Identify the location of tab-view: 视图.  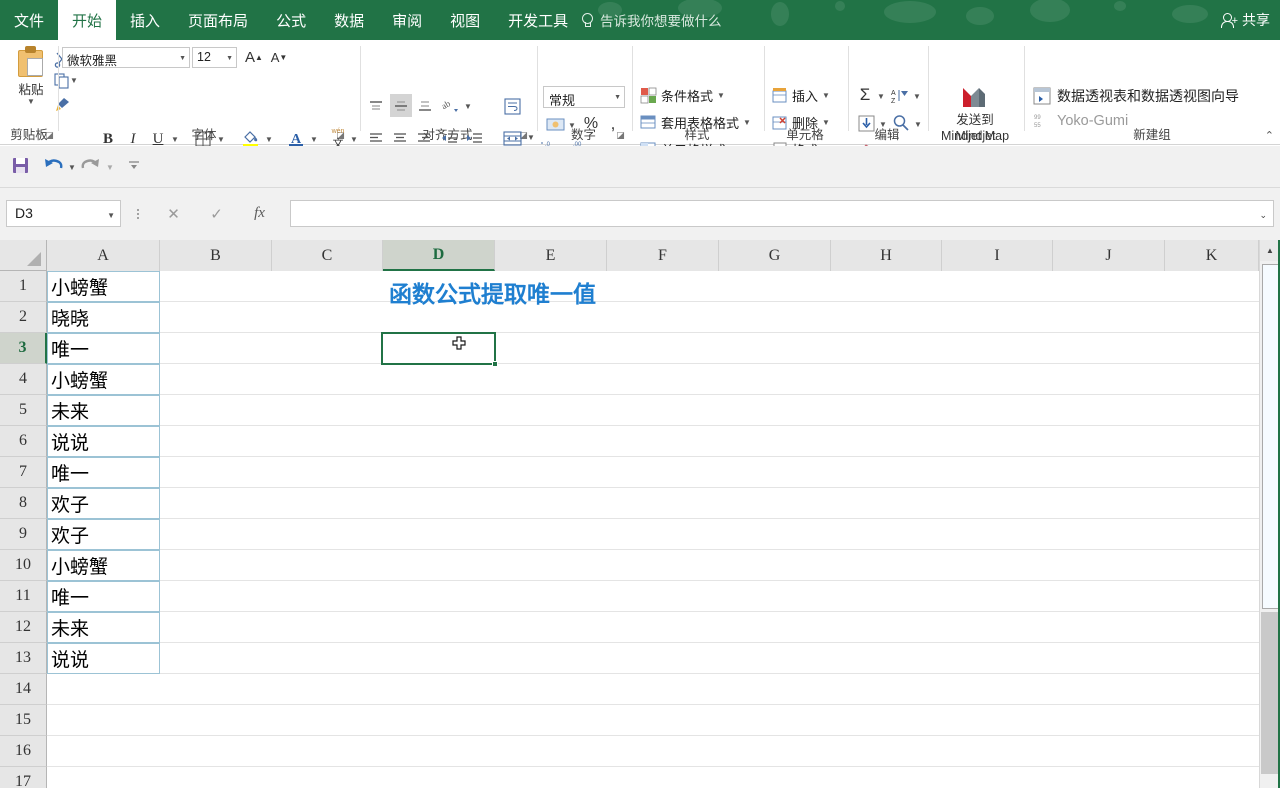
(465, 20).